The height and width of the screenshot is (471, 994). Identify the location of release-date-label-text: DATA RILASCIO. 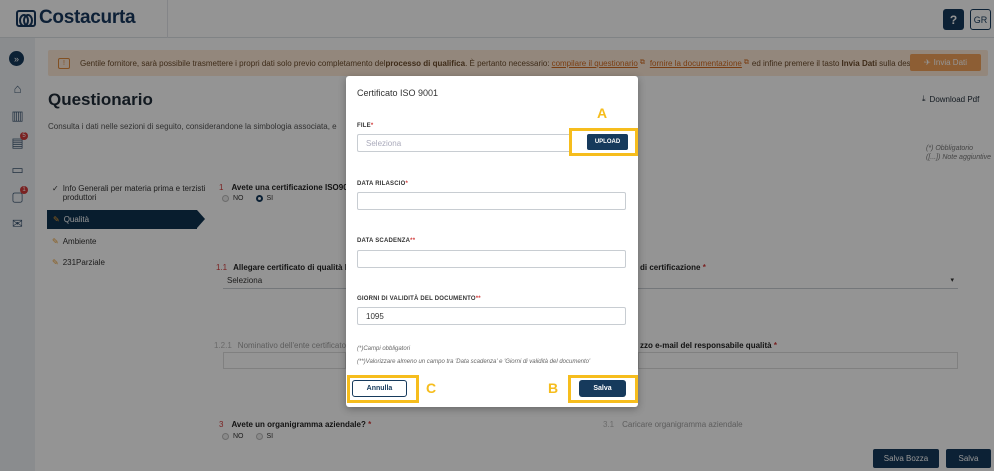
(381, 184).